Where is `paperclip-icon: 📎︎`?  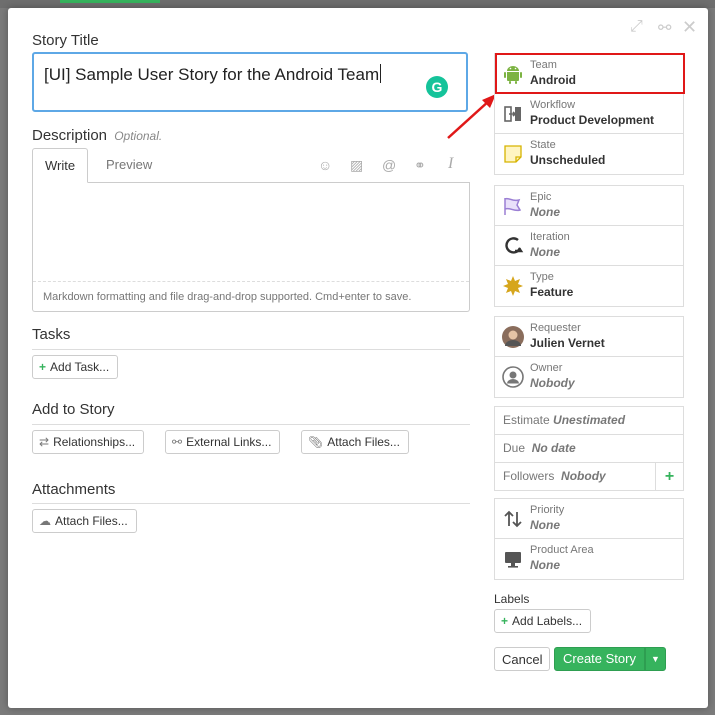 paperclip-icon: 📎︎ is located at coordinates (316, 442).